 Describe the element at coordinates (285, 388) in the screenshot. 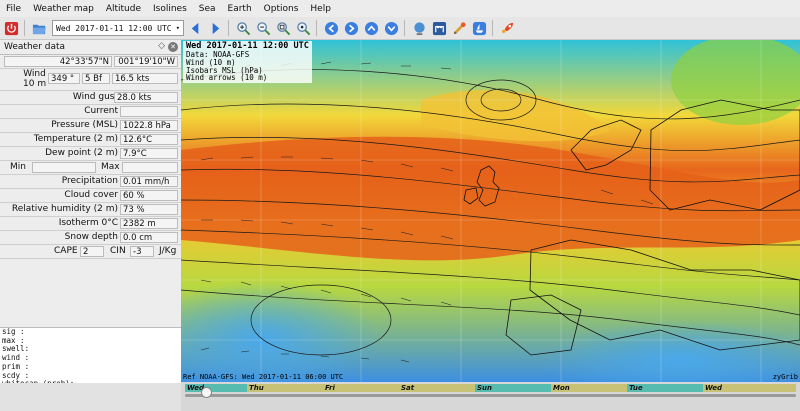

I see `day-label: Thu` at that location.